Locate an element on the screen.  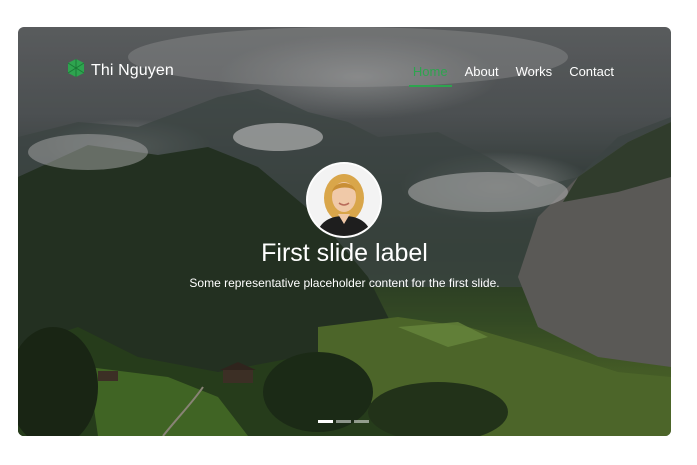
brand-name: Thi Nguyen is located at coordinates (132, 70).